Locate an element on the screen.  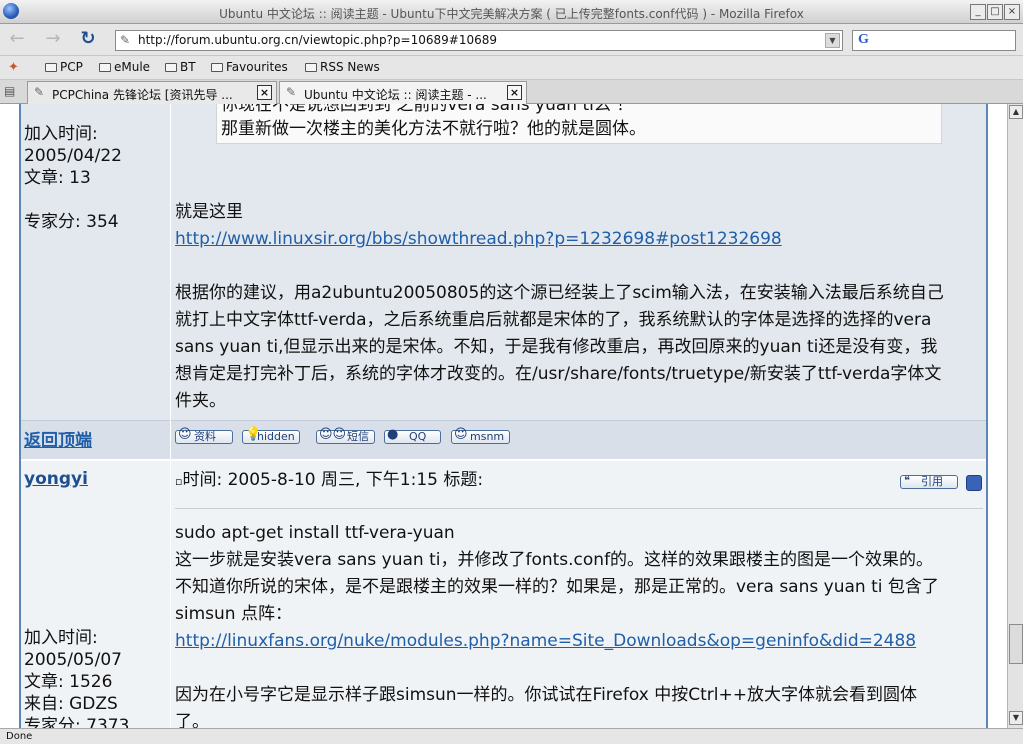
users-icon: ☺☺ is located at coordinates (333, 434).